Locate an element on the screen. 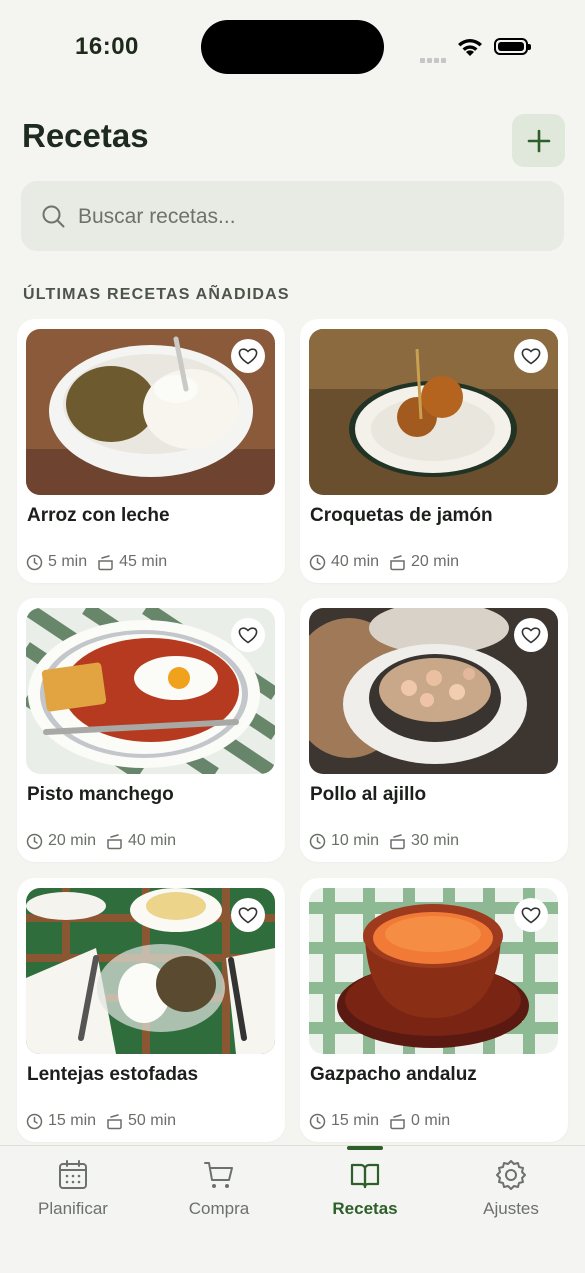 The width and height of the screenshot is (585, 1273). gear-icon is located at coordinates (511, 1175).